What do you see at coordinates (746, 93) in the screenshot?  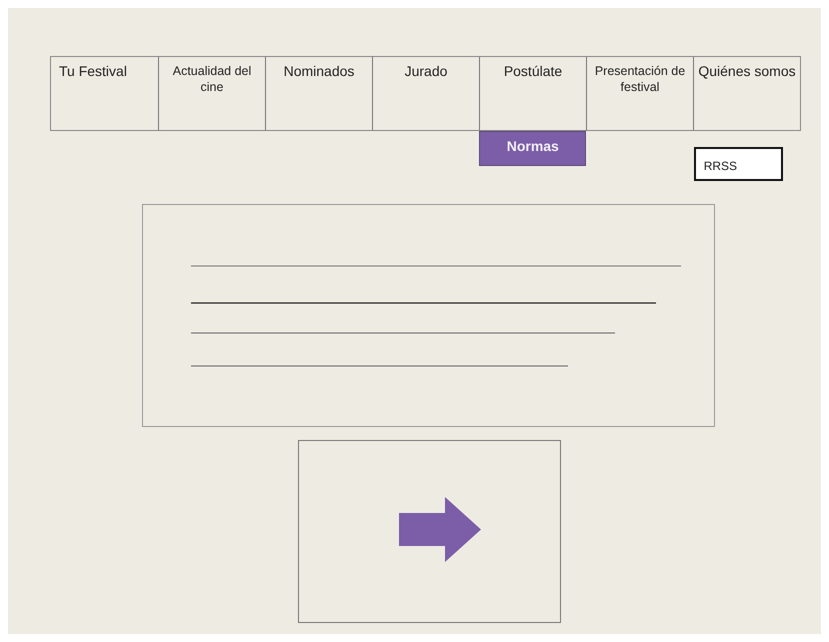 I see `nav-item: Quiénes somos` at bounding box center [746, 93].